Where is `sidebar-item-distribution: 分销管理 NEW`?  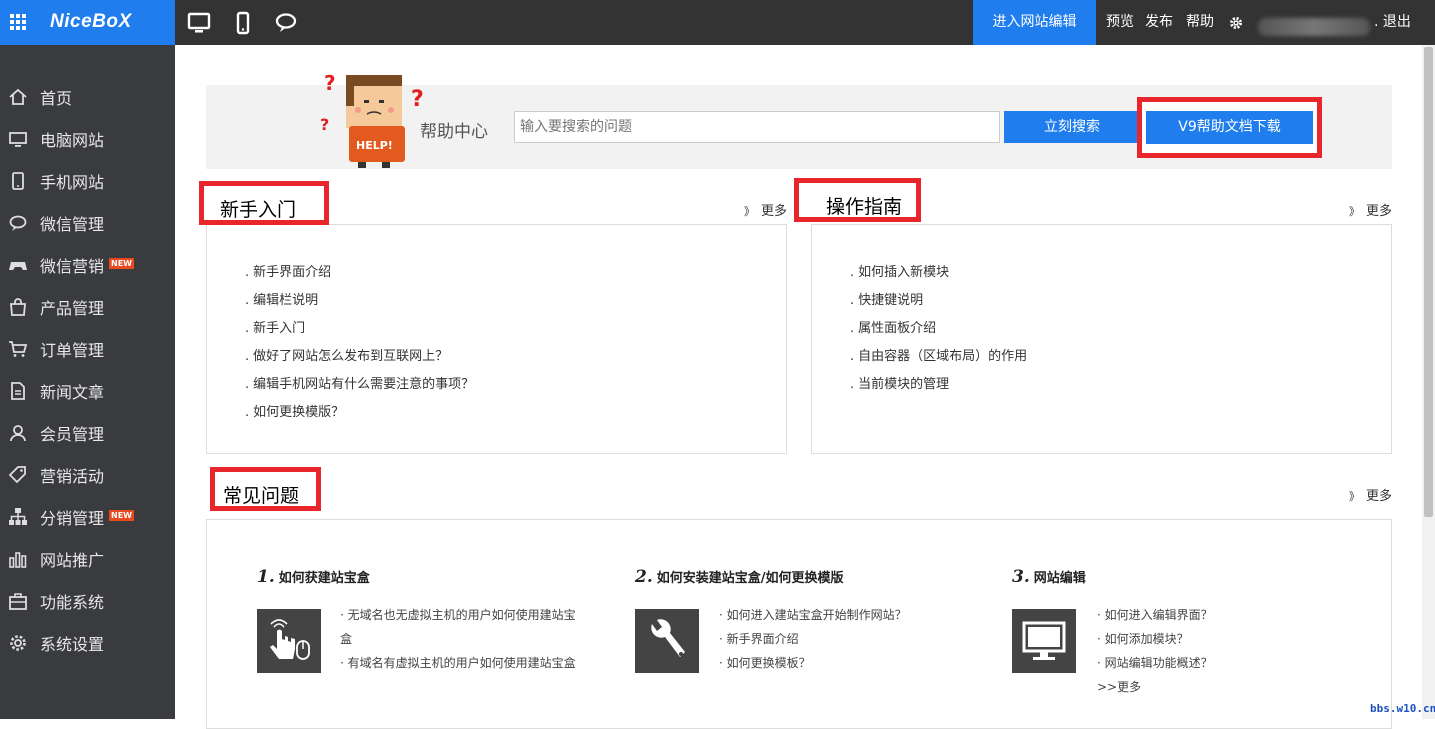 sidebar-item-distribution: 分销管理 NEW is located at coordinates (87, 516).